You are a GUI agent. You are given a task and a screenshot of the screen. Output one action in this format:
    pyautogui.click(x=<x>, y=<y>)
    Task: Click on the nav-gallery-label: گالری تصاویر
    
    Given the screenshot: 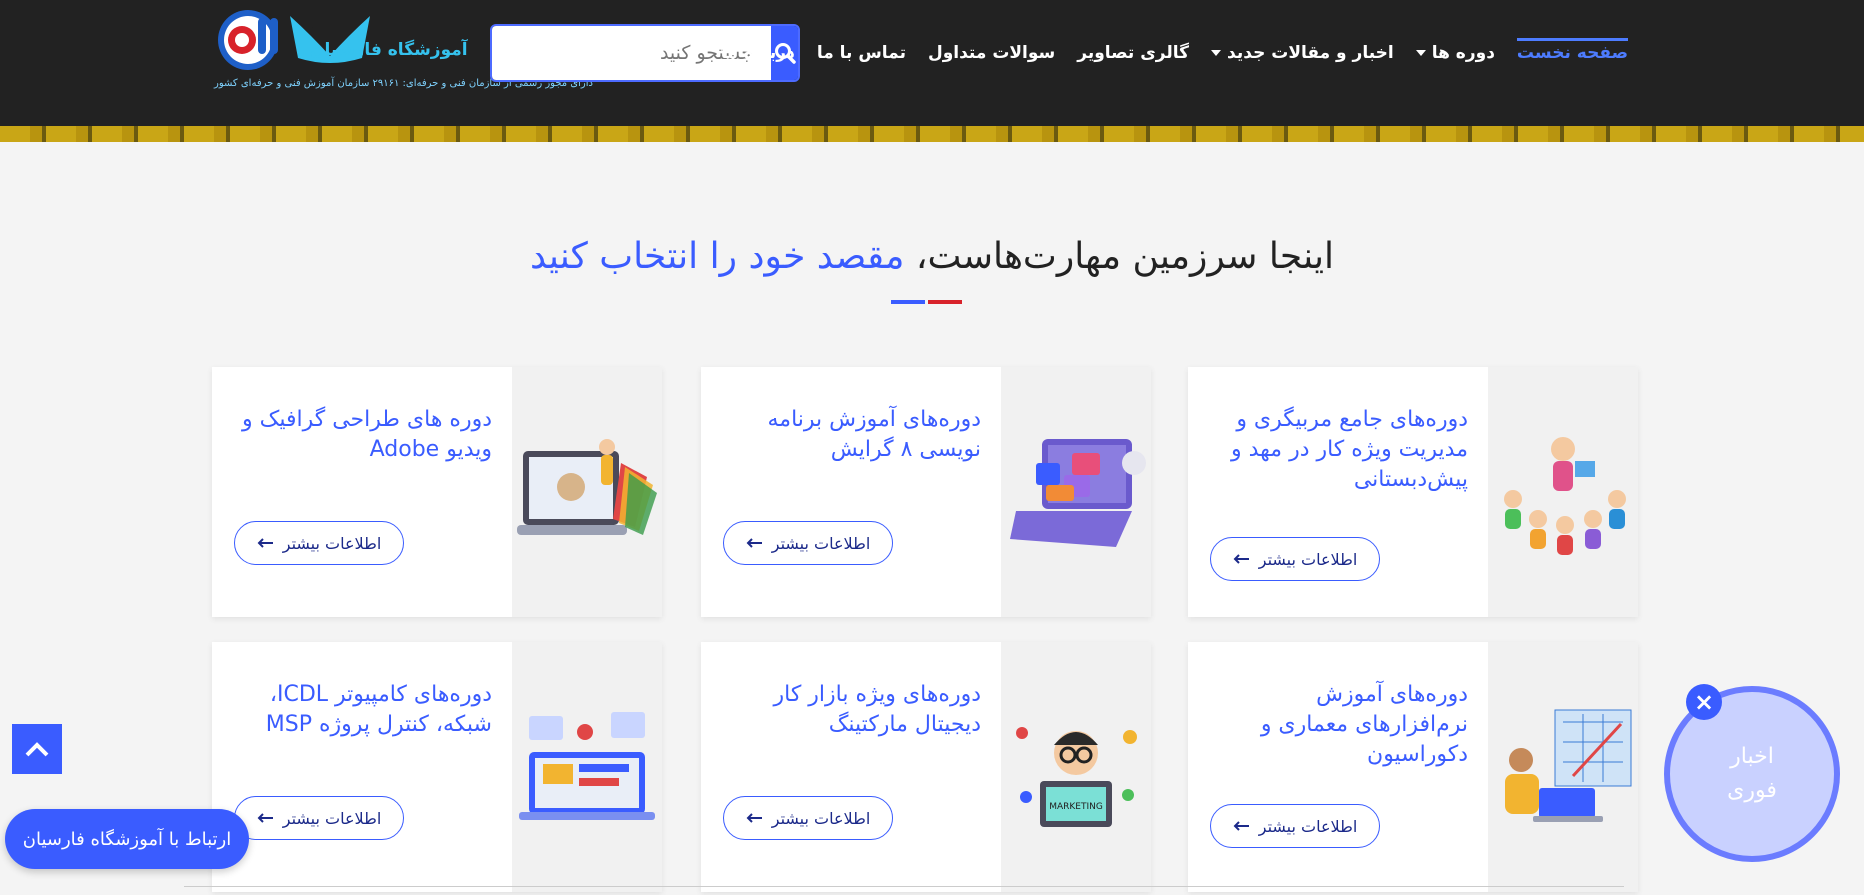 What is the action you would take?
    pyautogui.click(x=1133, y=53)
    